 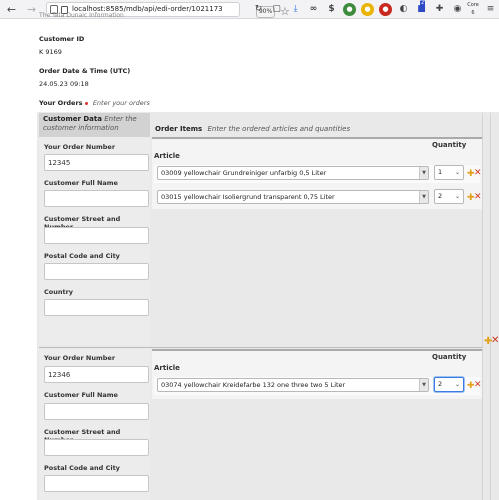 What do you see at coordinates (385, 9) in the screenshot?
I see `extension-red-icon: ●` at bounding box center [385, 9].